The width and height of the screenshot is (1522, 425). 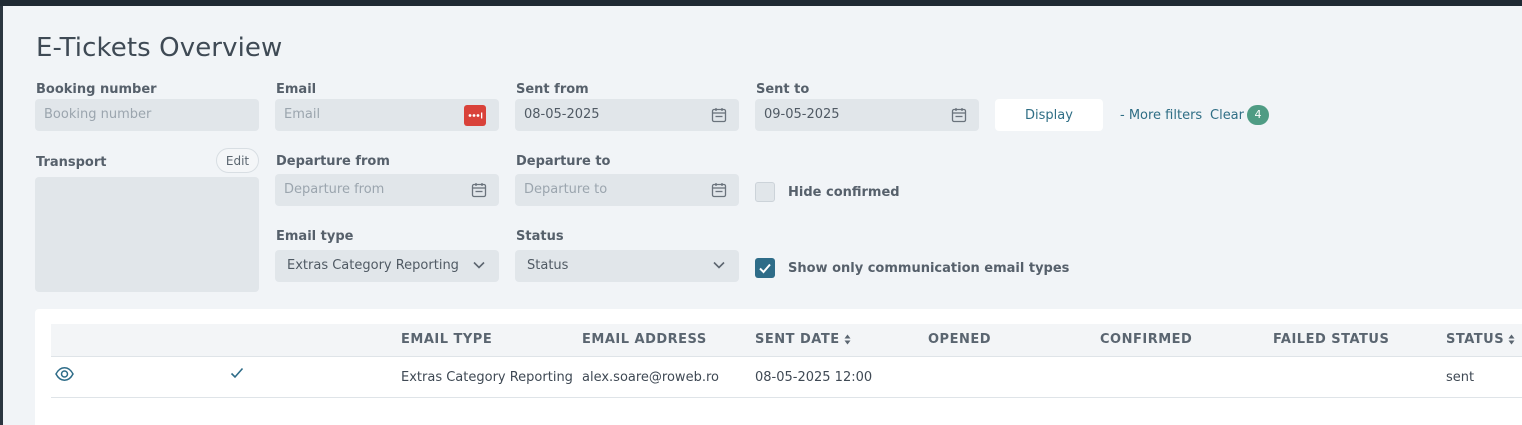 What do you see at coordinates (765, 268) in the screenshot?
I see `show-only-communication-checkbox` at bounding box center [765, 268].